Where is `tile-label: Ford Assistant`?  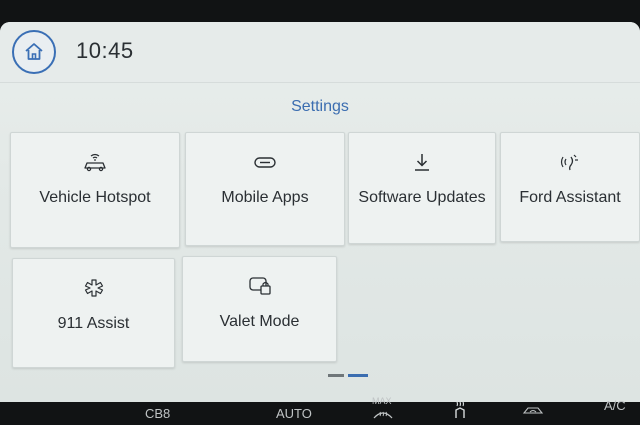 tile-label: Ford Assistant is located at coordinates (570, 197).